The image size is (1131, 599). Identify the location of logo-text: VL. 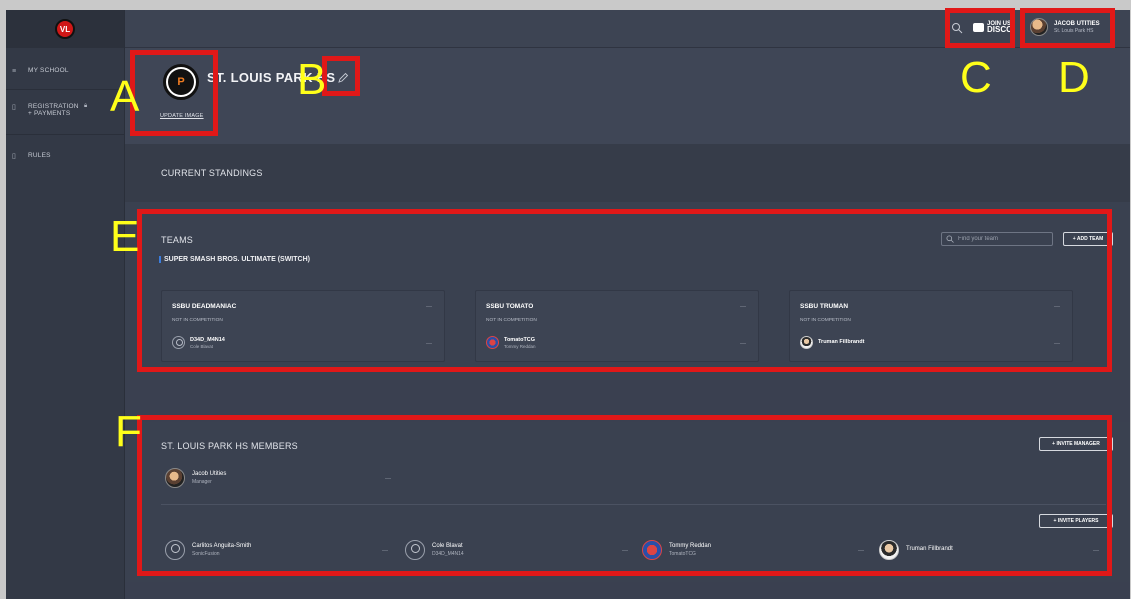
(65, 29).